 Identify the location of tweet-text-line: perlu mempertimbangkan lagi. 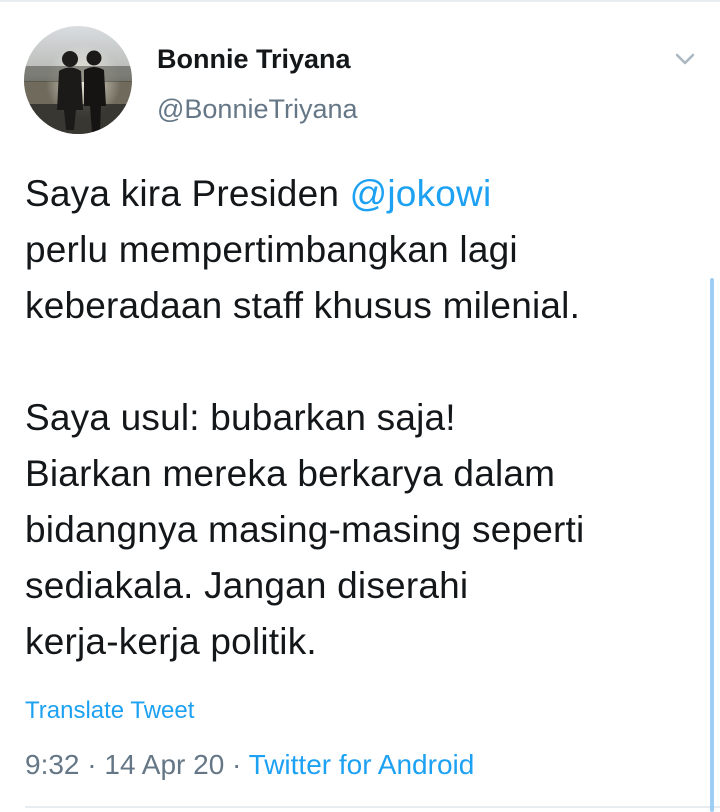
(271, 249).